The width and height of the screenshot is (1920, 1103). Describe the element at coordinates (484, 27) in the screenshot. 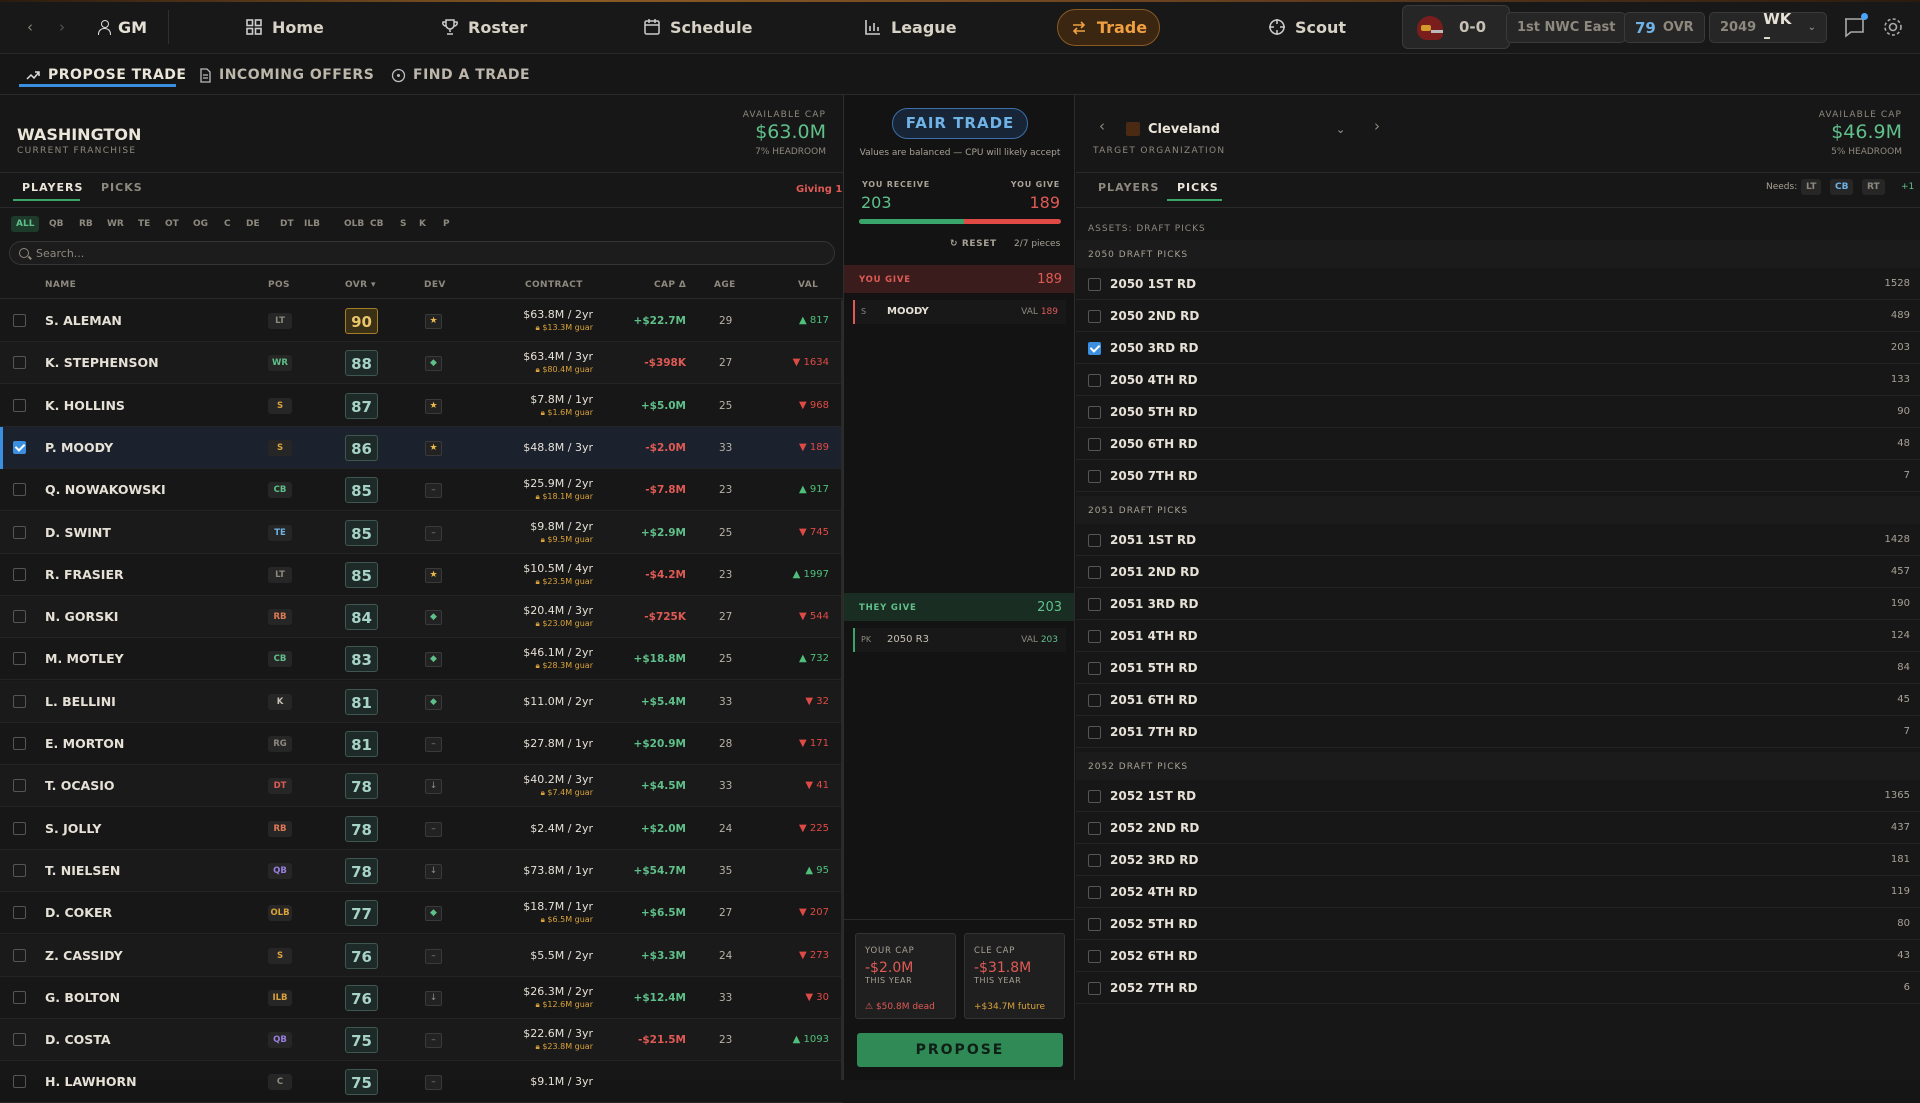

I see `nav-roster: Roster` at that location.